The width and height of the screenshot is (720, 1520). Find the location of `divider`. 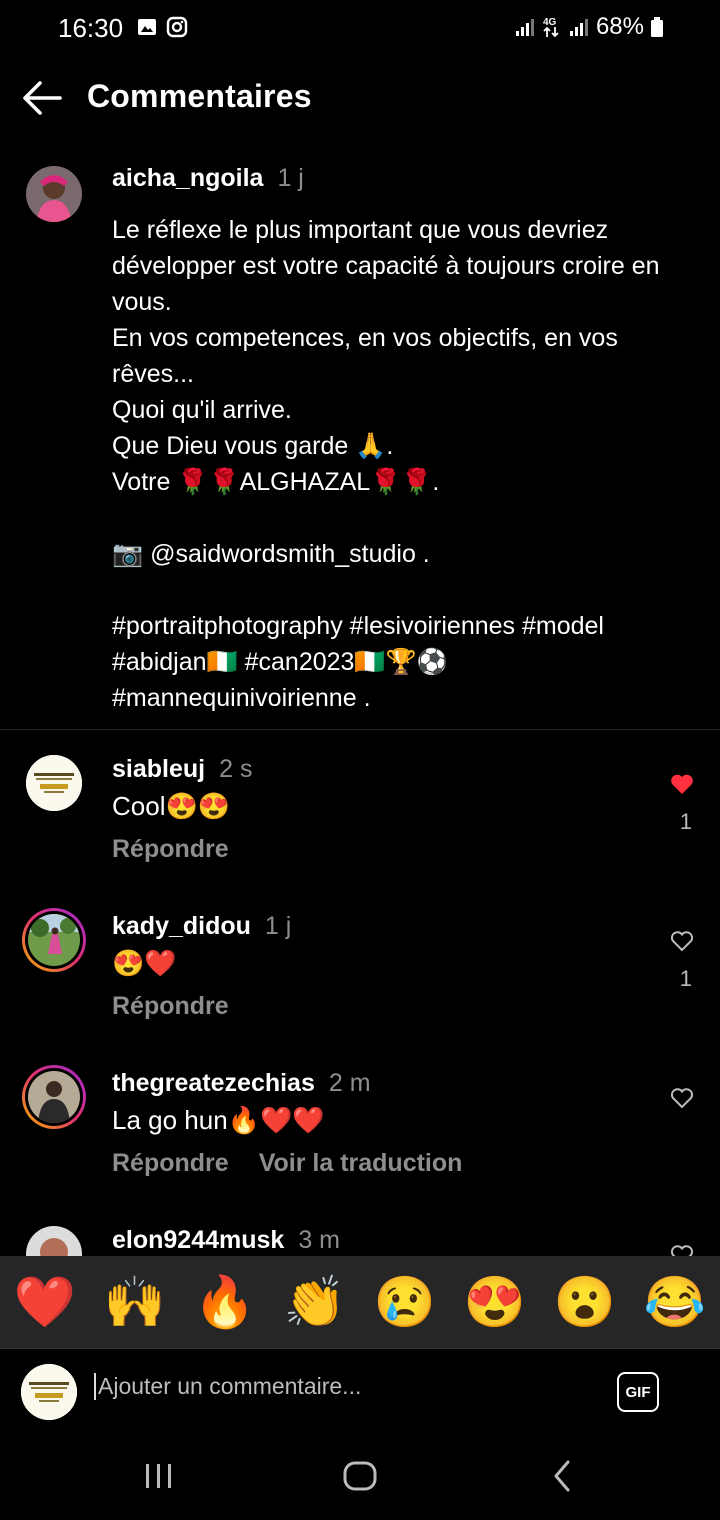

divider is located at coordinates (360, 729).